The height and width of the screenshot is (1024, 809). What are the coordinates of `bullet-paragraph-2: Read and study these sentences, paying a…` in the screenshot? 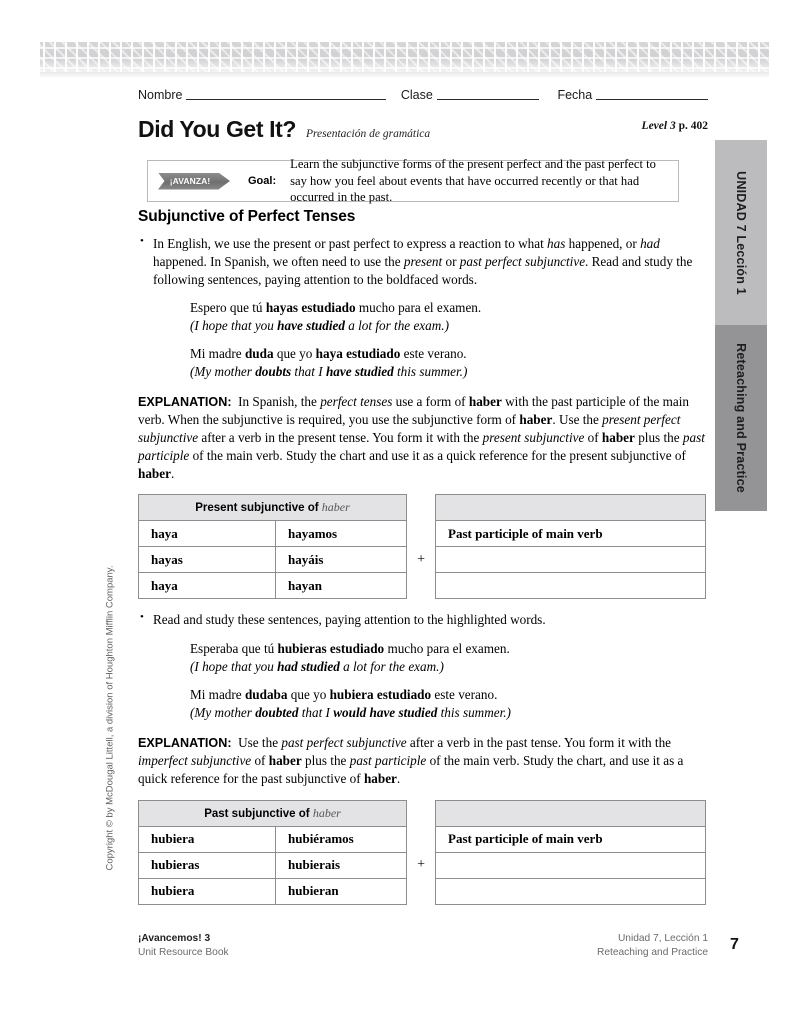 It's located at (423, 619).